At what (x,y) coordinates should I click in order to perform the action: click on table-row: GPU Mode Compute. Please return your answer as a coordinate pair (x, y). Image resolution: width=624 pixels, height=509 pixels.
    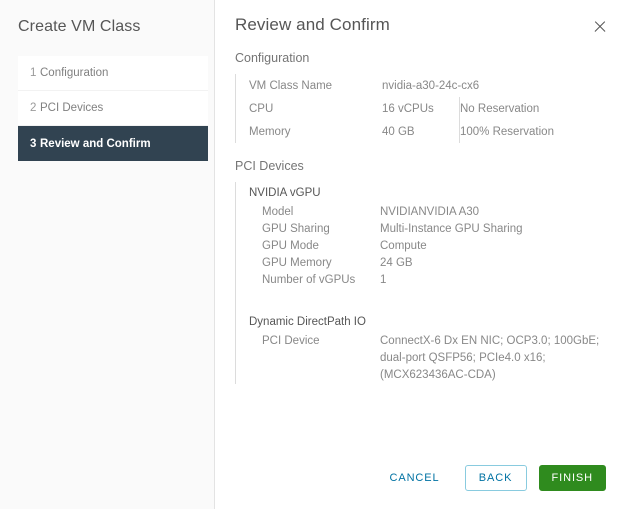
    Looking at the image, I should click on (439, 246).